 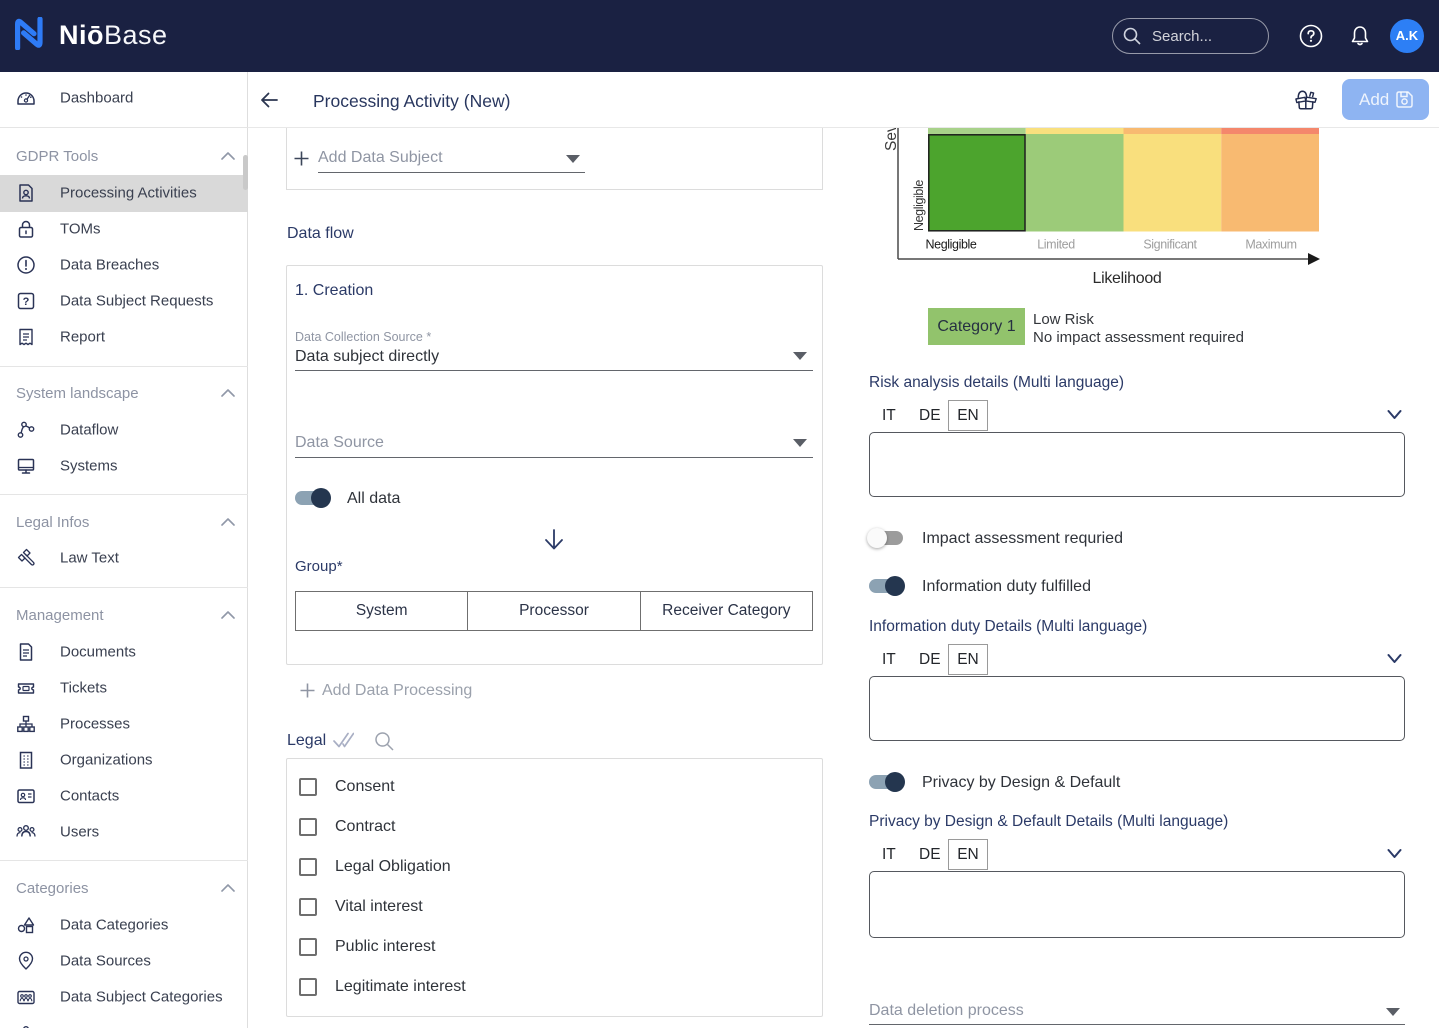 I want to click on svg-text: Likelihood, so click(x=1126, y=278).